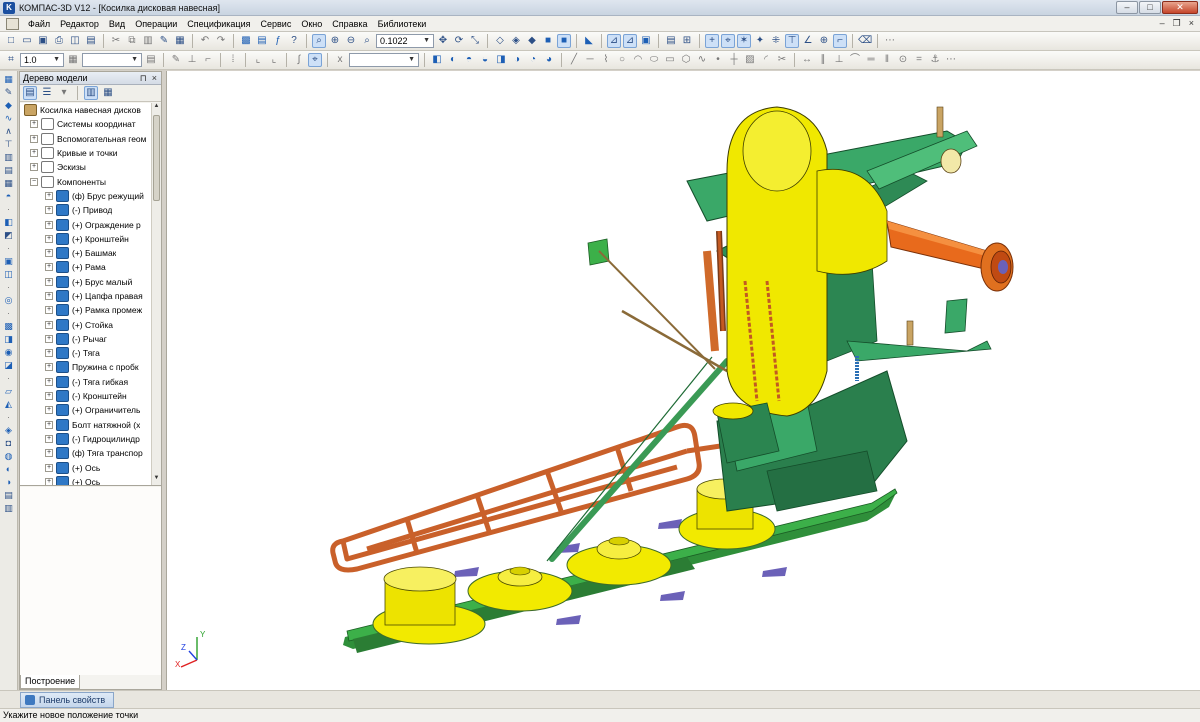  What do you see at coordinates (516, 41) in the screenshot?
I see `hidden-lines-icon: ◈` at bounding box center [516, 41].